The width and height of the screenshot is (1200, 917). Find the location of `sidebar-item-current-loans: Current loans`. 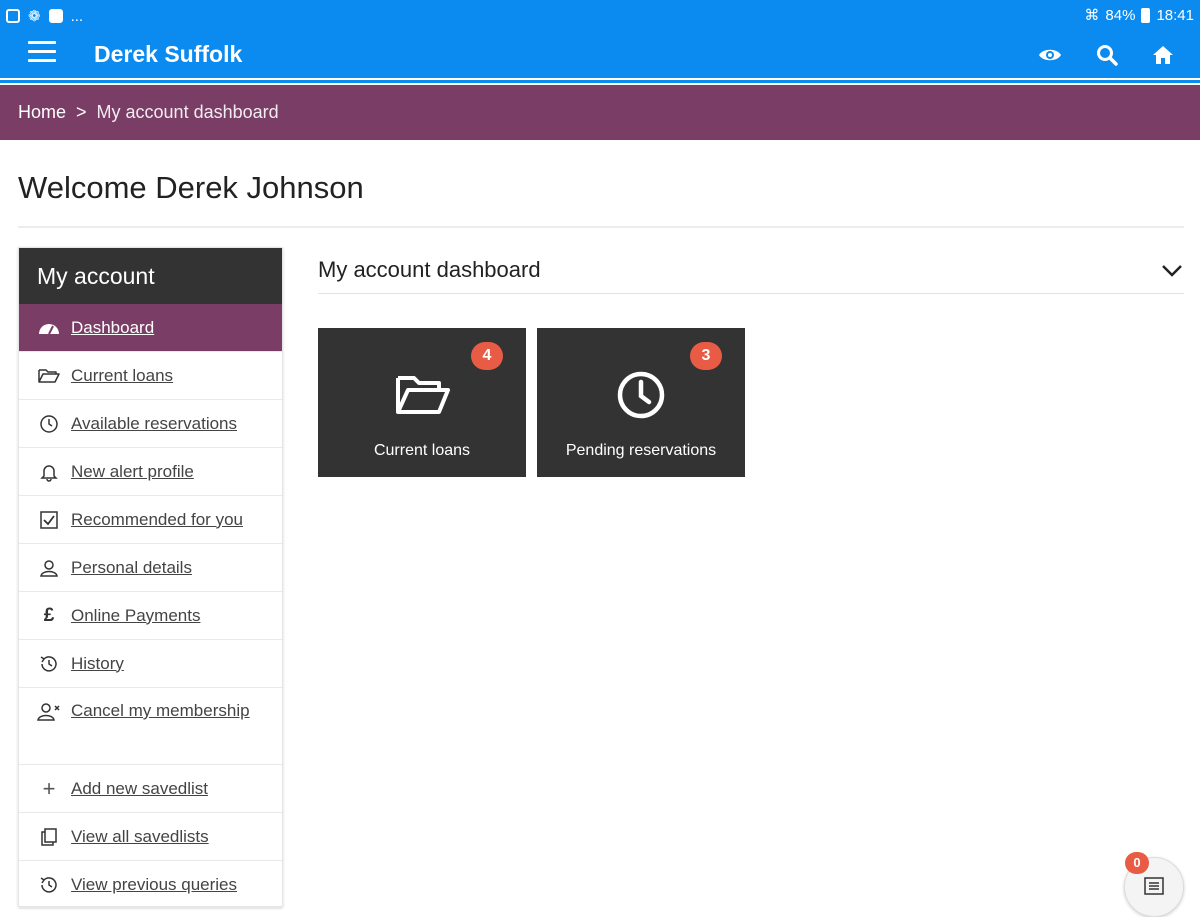

sidebar-item-current-loans: Current loans is located at coordinates (150, 376).